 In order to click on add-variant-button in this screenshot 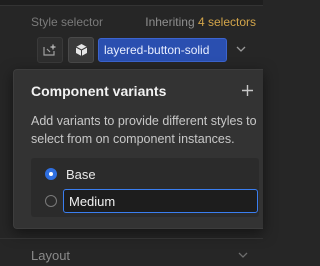, I will do `click(247, 90)`.